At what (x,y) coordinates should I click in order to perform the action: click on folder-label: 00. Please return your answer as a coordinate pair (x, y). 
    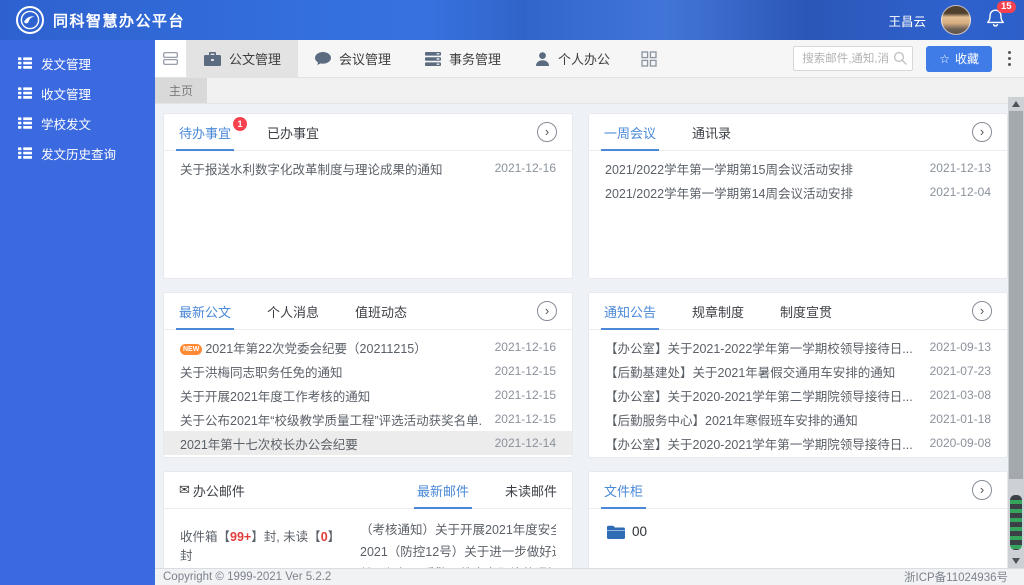
    Looking at the image, I should click on (640, 531).